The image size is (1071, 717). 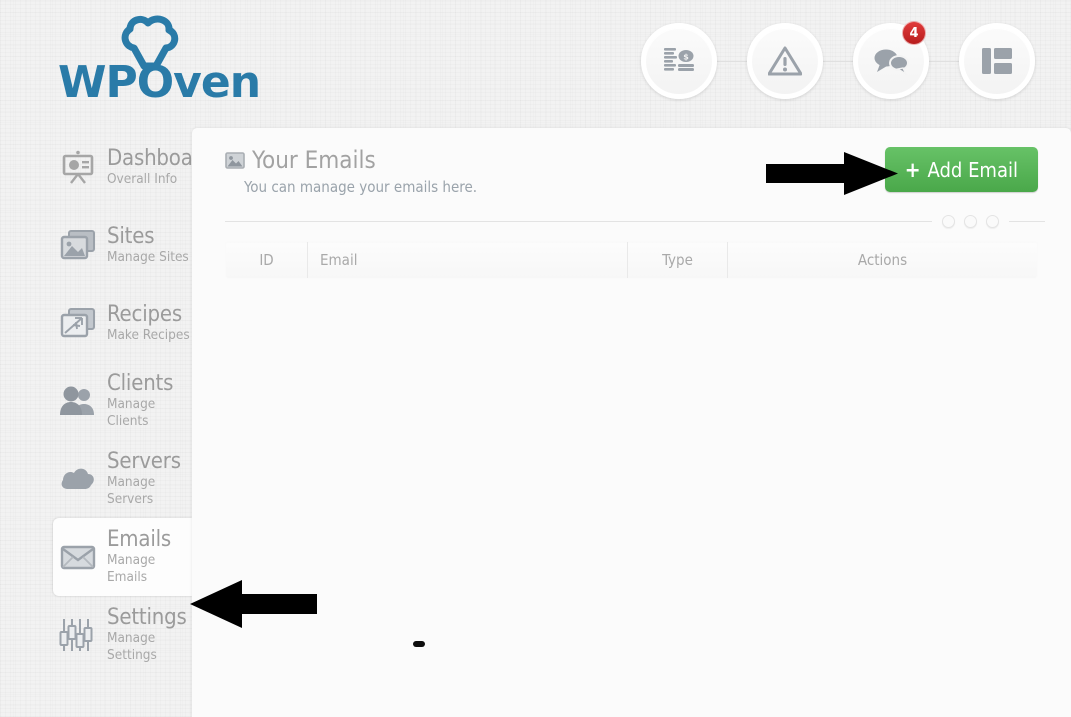 I want to click on table-header-row: ID Email Type Actions, so click(x=631, y=260).